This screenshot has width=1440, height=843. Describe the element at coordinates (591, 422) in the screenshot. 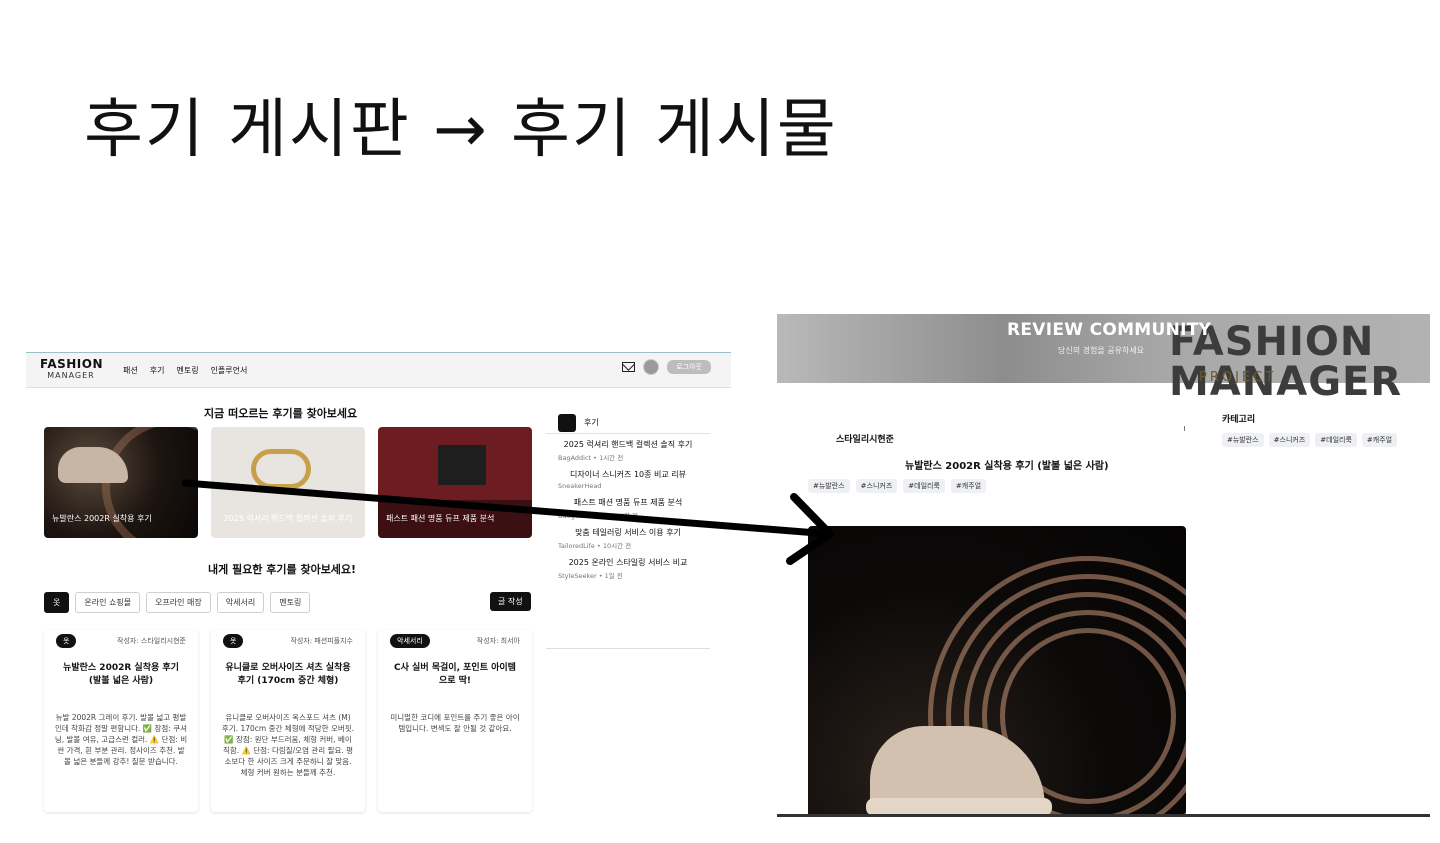

I see `sidebar-label: 후기` at that location.